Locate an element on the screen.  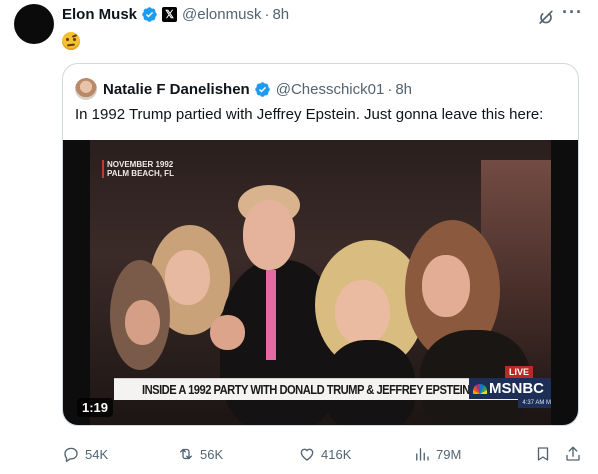
heart-icon is located at coordinates (307, 454).